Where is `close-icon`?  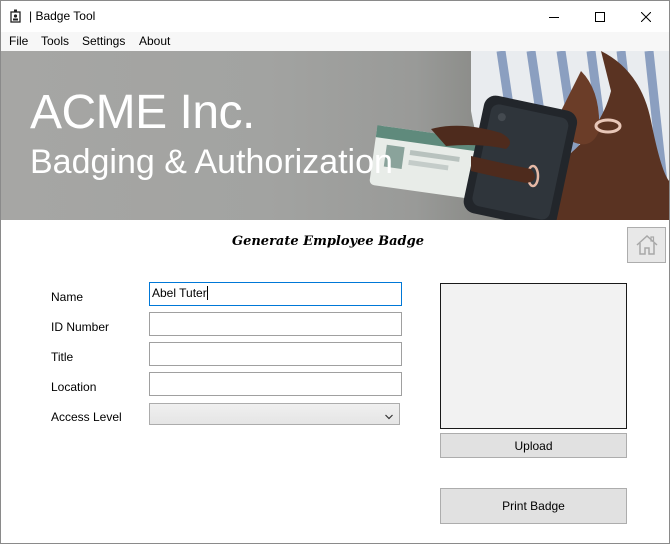 close-icon is located at coordinates (646, 16).